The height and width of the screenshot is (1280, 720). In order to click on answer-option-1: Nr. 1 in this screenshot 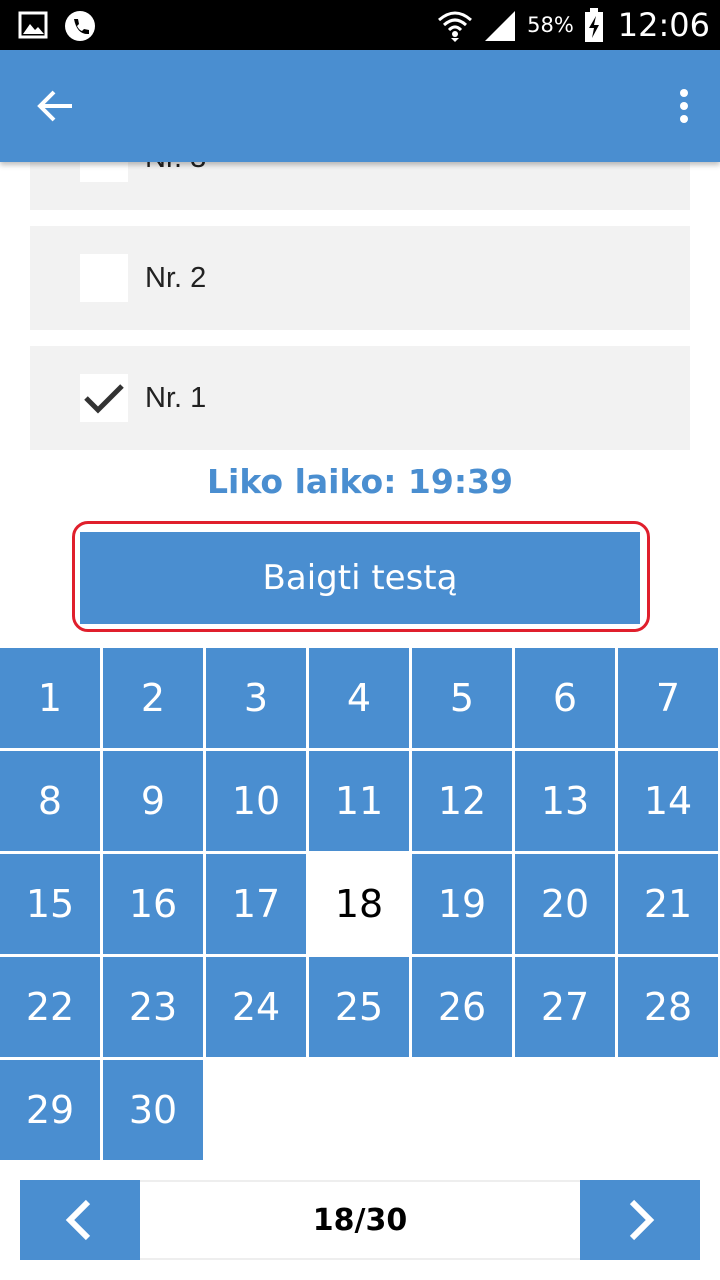, I will do `click(360, 398)`.